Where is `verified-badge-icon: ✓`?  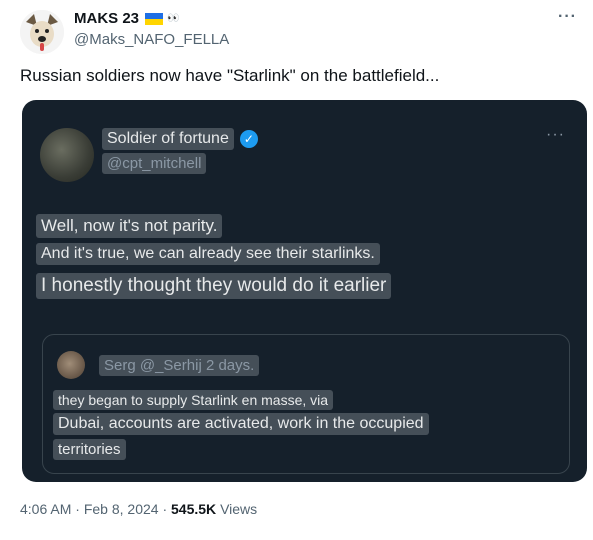 verified-badge-icon: ✓ is located at coordinates (248, 139).